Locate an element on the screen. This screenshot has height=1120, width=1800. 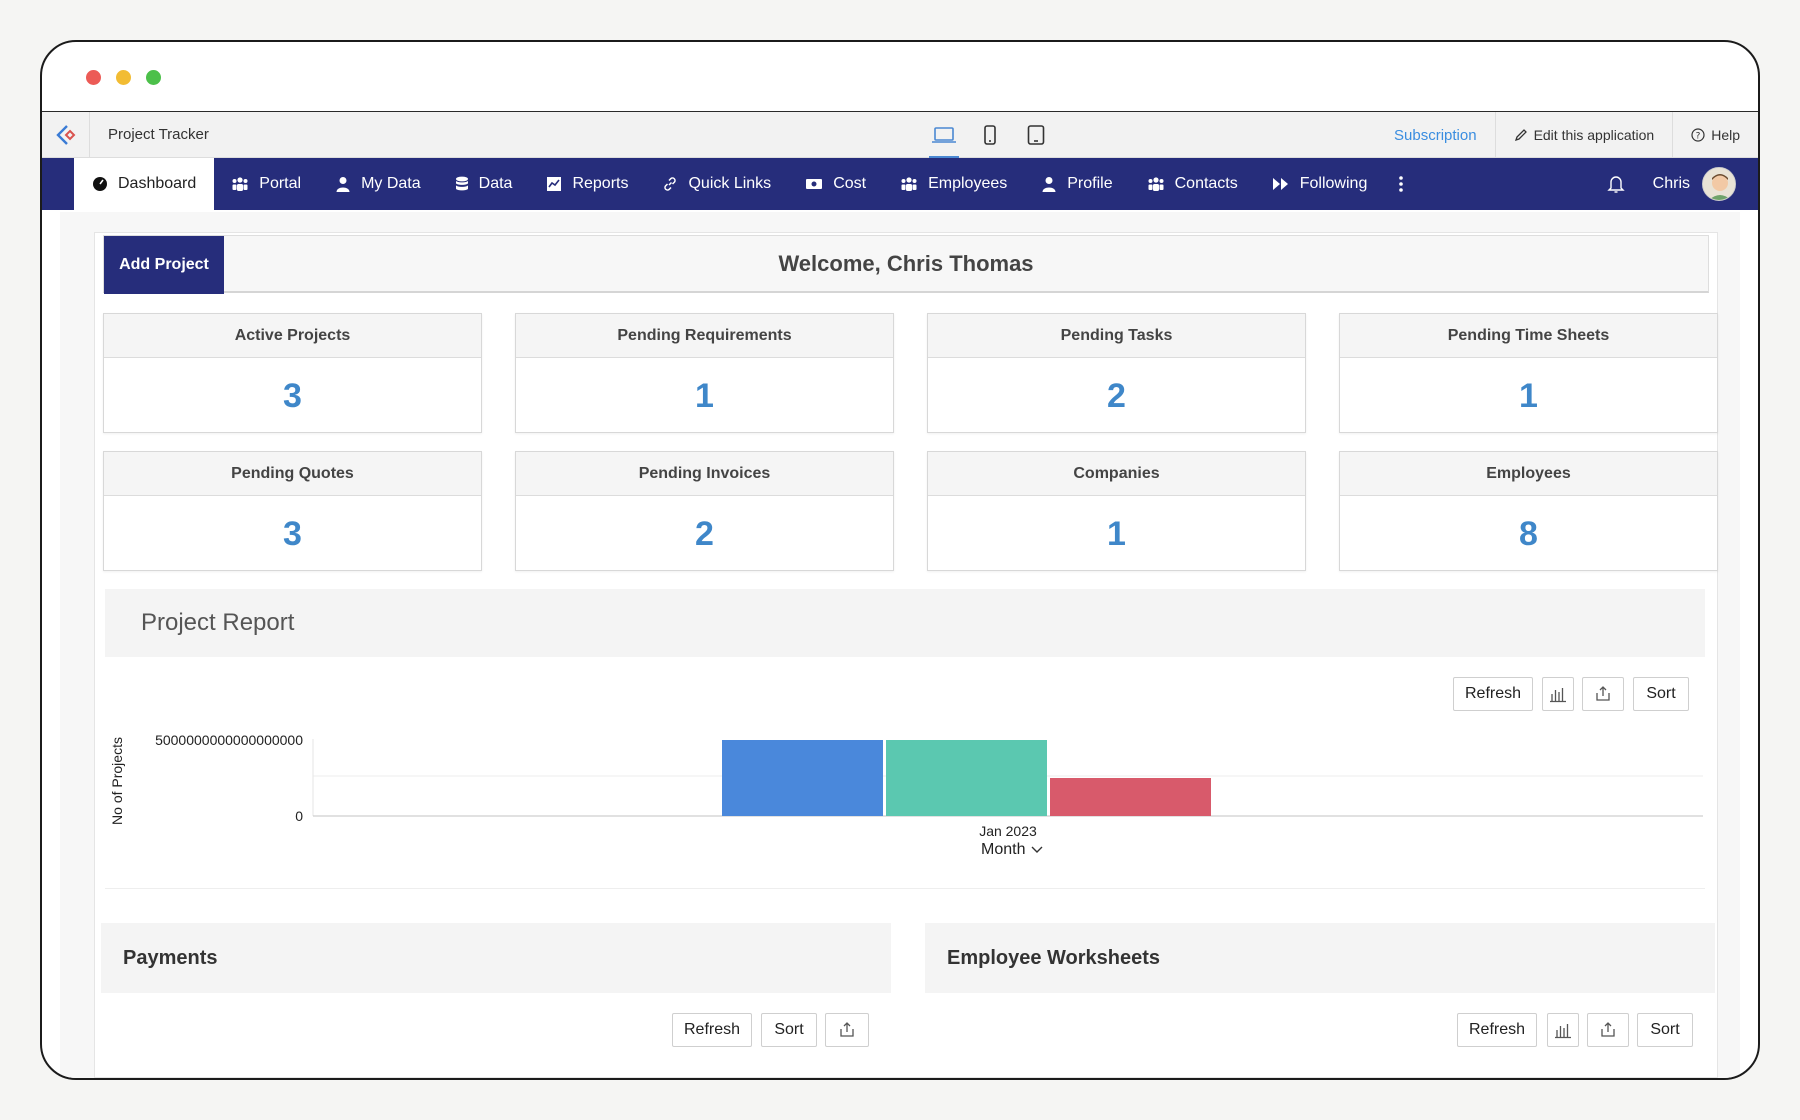
help-button: ? Help is located at coordinates (1715, 135).